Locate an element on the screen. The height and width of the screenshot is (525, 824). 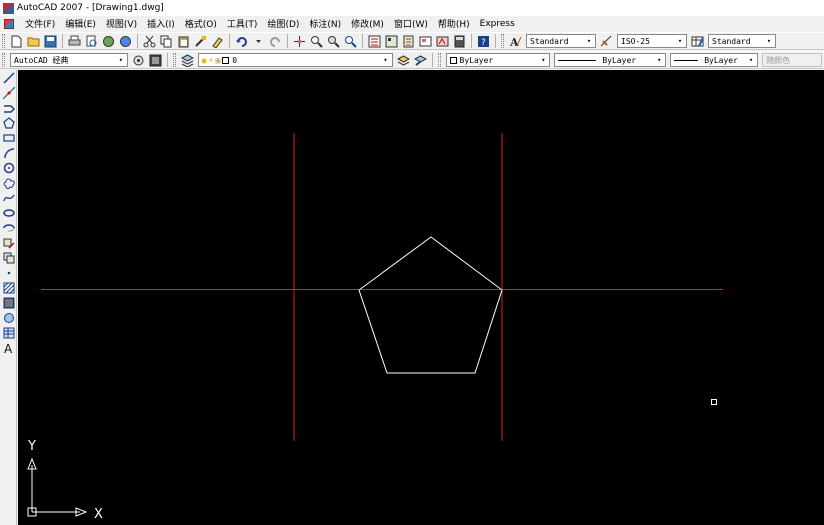
styles-toolbar-grip is located at coordinates (502, 41).